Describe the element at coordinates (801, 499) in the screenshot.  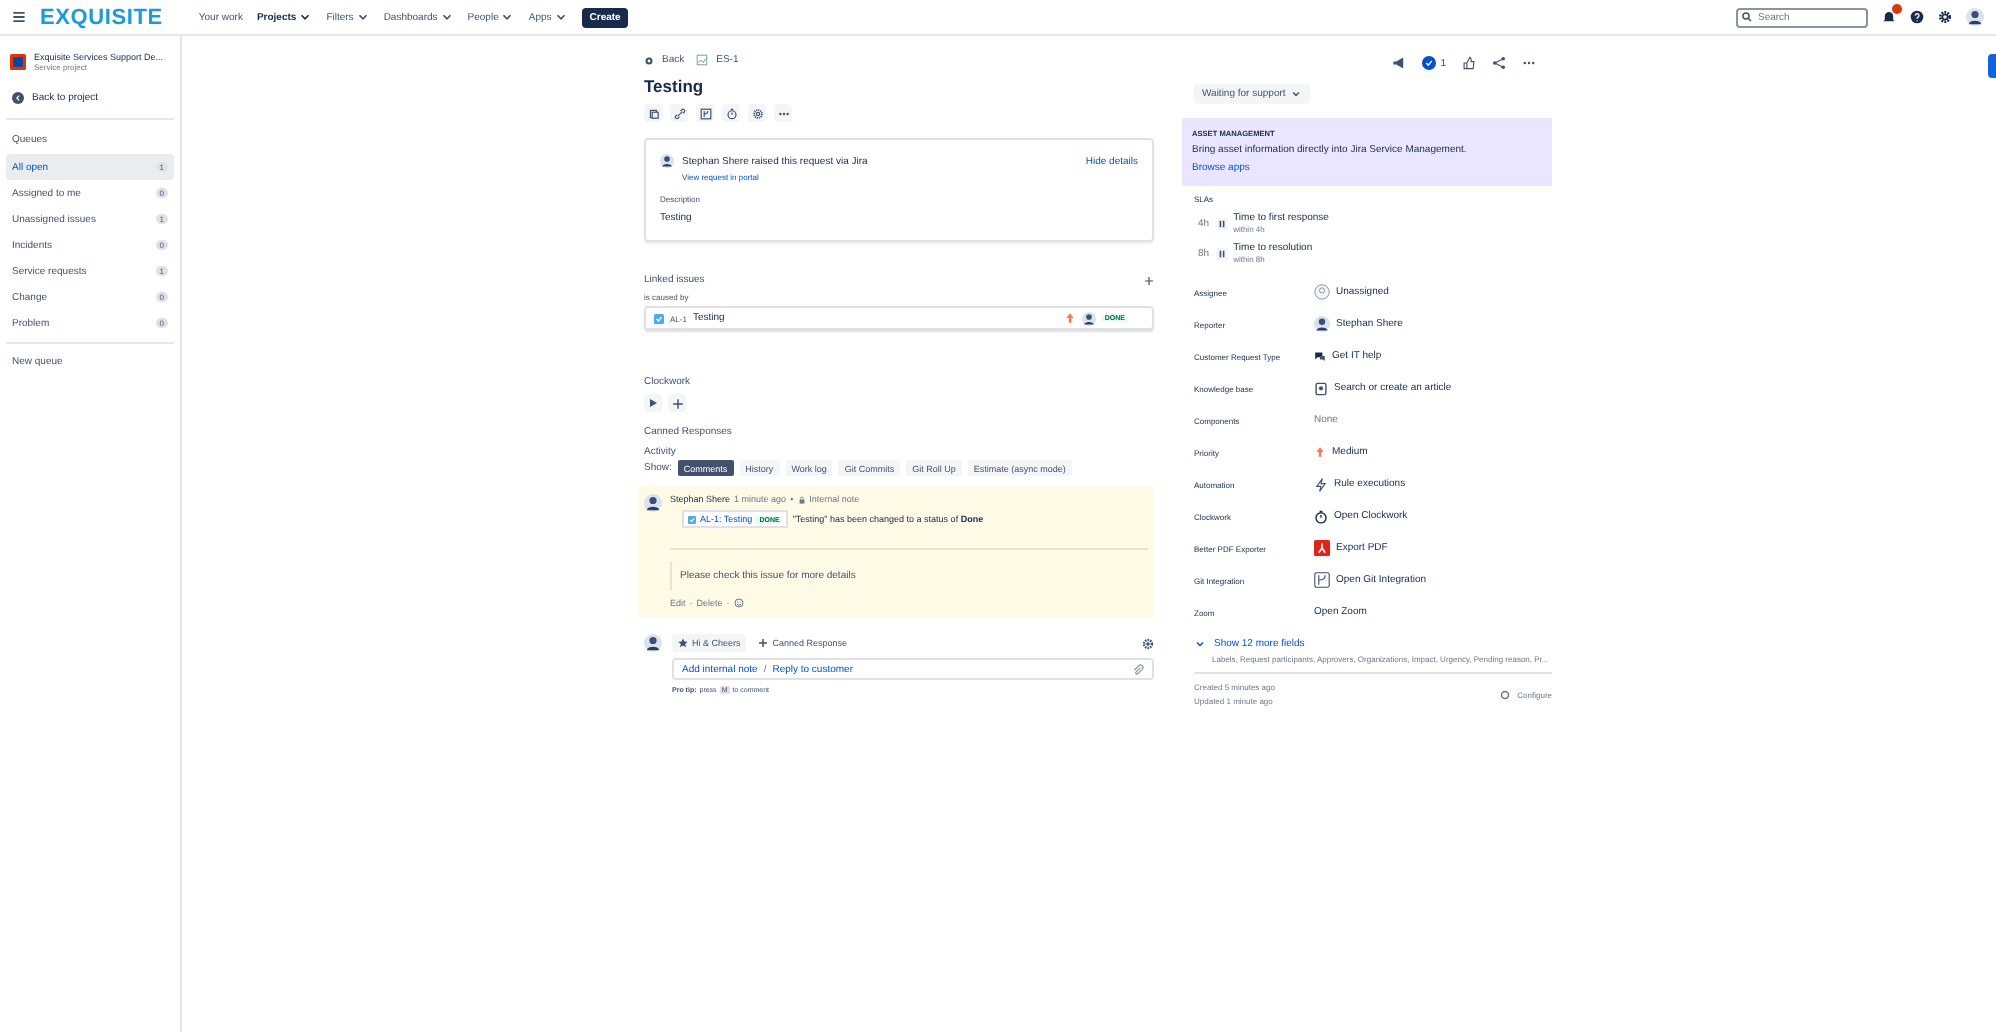
I see `lock-icon` at that location.